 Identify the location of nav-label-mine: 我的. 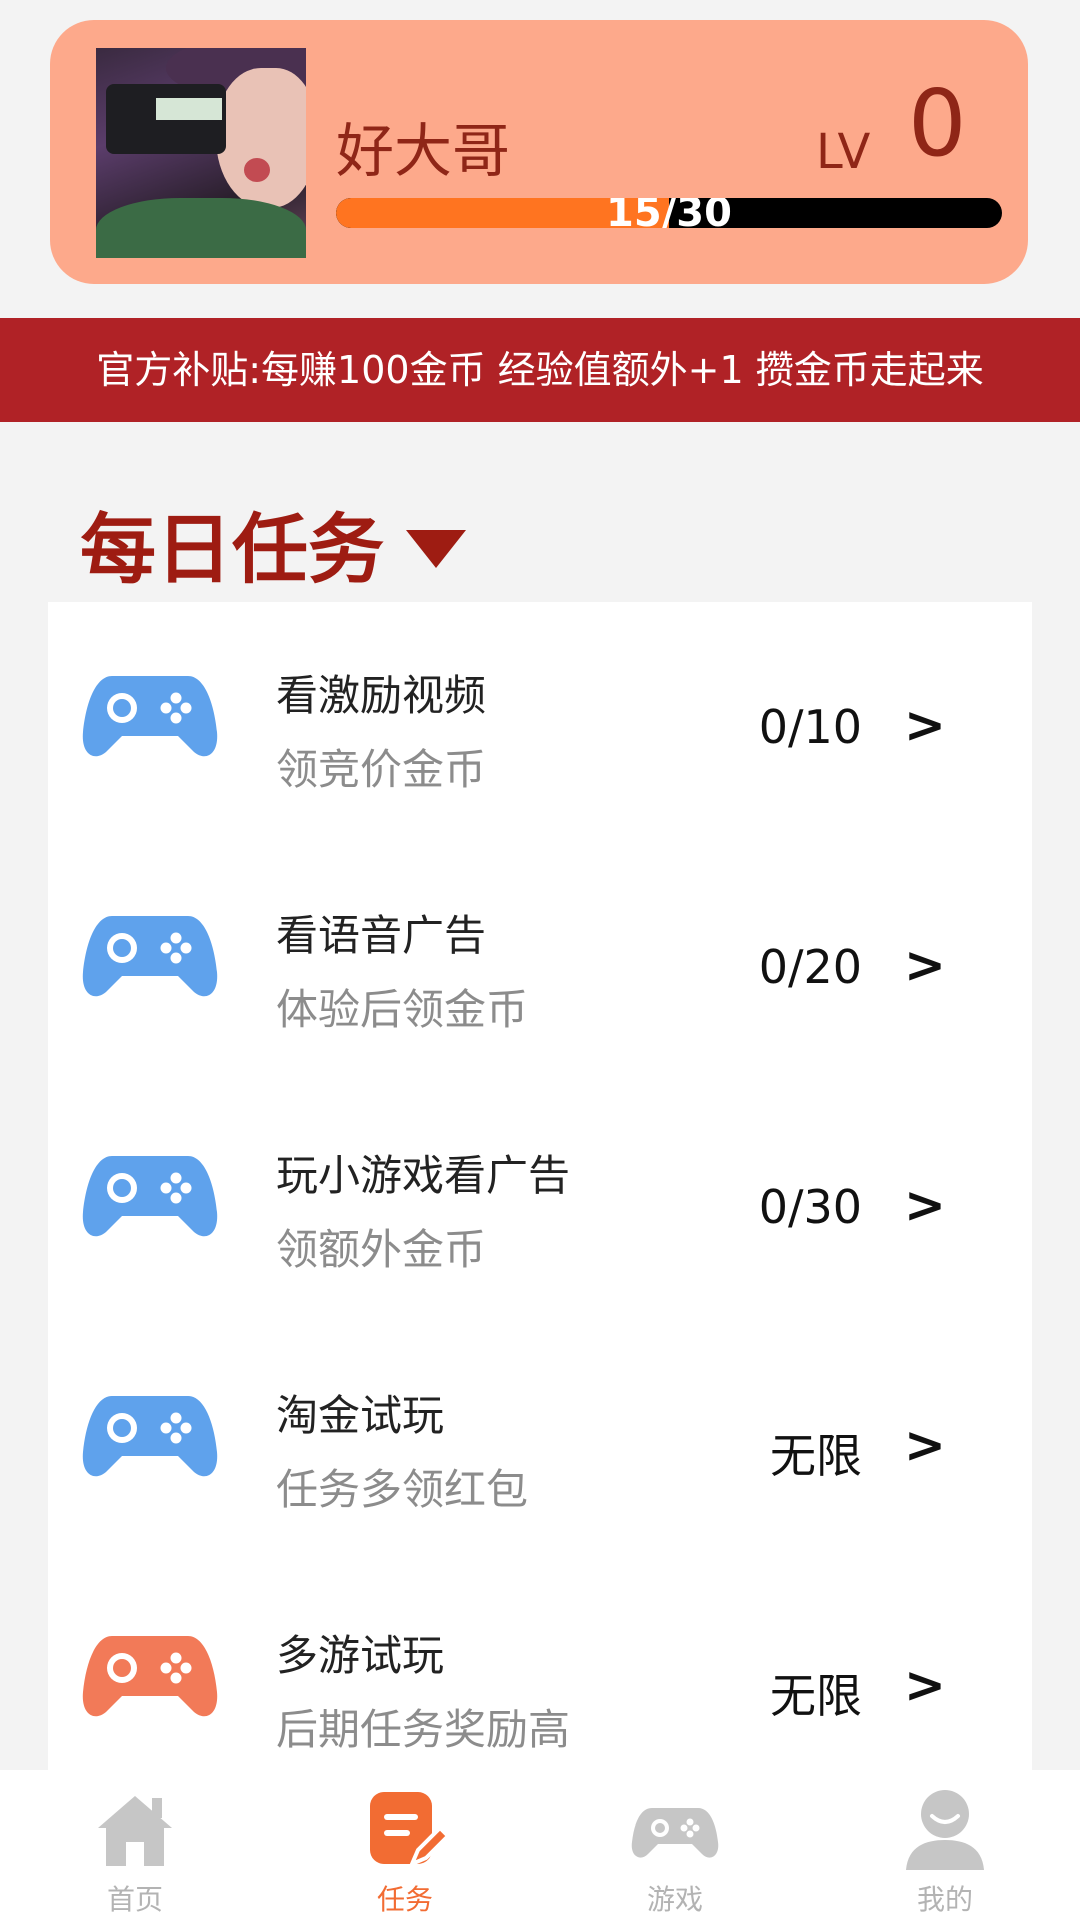
(944, 1899).